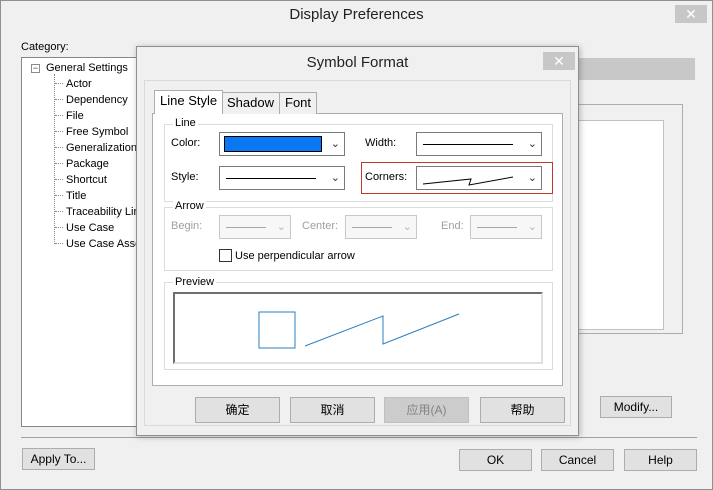  Describe the element at coordinates (522, 410) in the screenshot. I see `help-button-cn: 帮助` at that location.